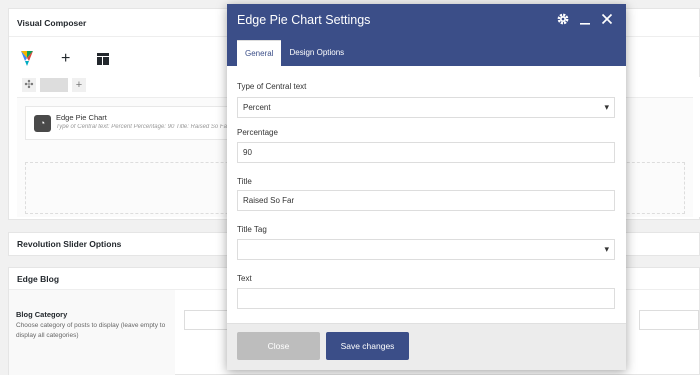 Image resolution: width=700 pixels, height=375 pixels. What do you see at coordinates (79, 85) in the screenshot?
I see `add-column-icon: +` at bounding box center [79, 85].